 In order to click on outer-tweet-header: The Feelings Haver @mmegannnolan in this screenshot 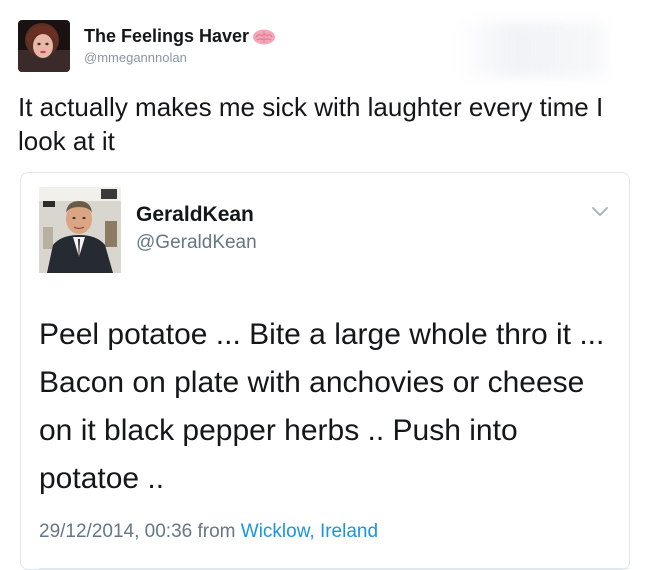, I will do `click(147, 46)`.